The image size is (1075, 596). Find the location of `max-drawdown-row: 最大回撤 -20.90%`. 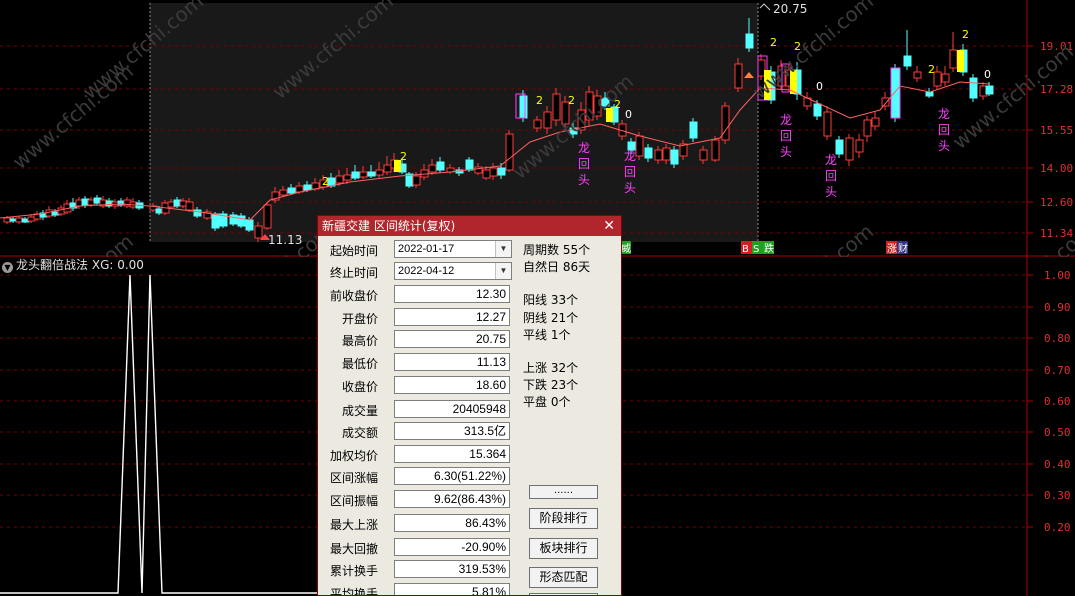

max-drawdown-row: 最大回撤 -20.90% is located at coordinates (418, 547).